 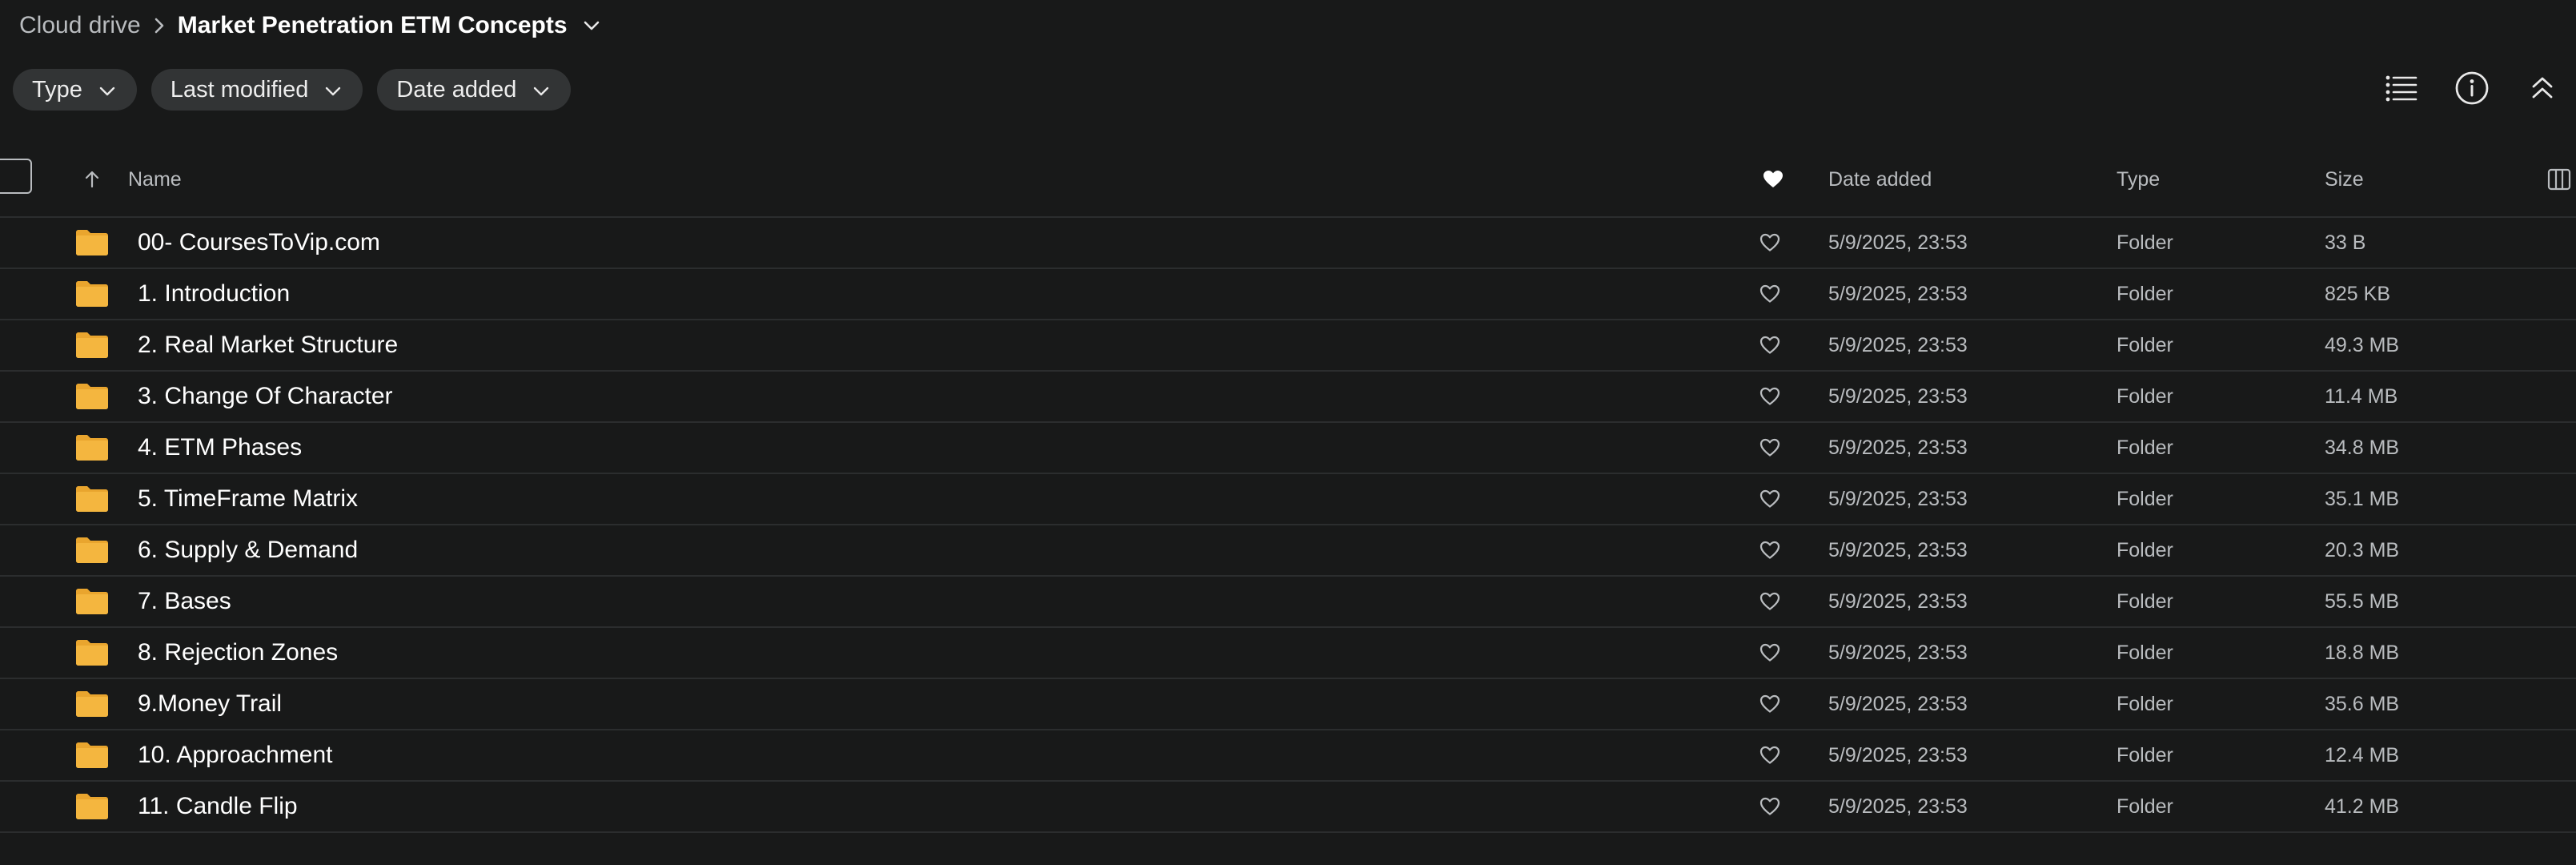 I want to click on table-header: Name Date added Type Size, so click(x=1288, y=179).